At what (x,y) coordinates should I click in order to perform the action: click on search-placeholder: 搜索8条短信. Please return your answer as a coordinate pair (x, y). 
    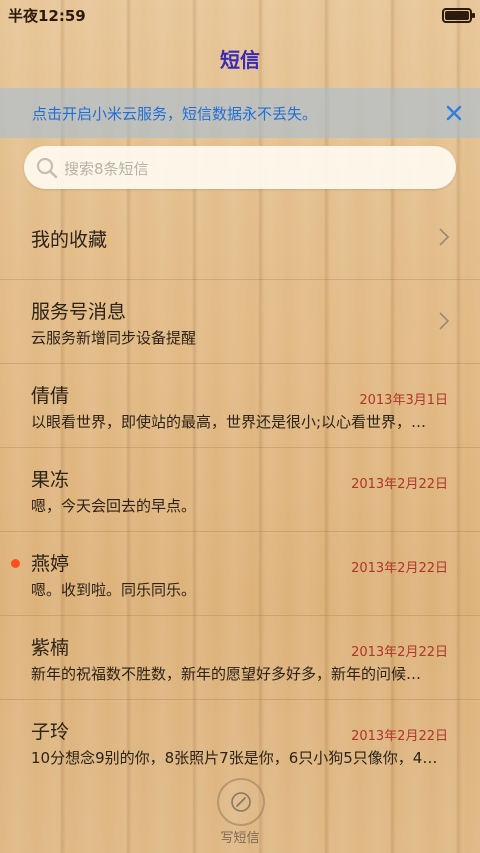
    Looking at the image, I should click on (106, 169).